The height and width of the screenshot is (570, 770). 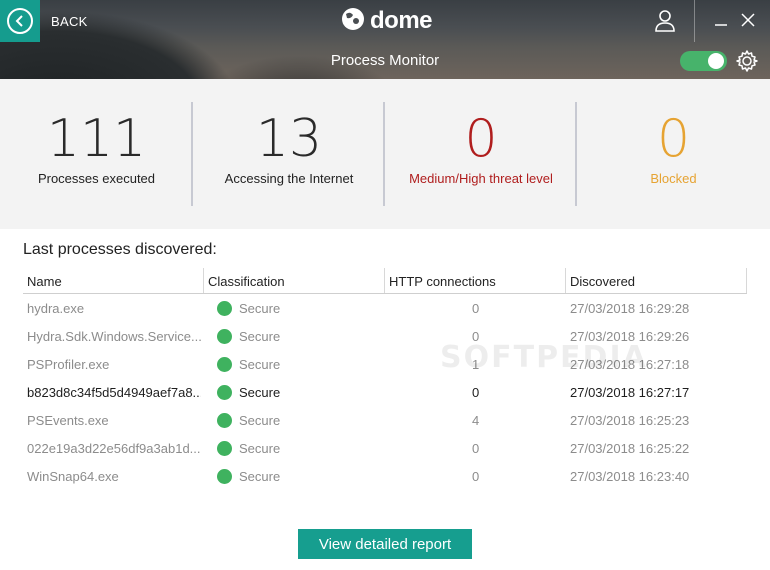 What do you see at coordinates (544, 357) in the screenshot?
I see `watermark: SOFTPEDIA` at bounding box center [544, 357].